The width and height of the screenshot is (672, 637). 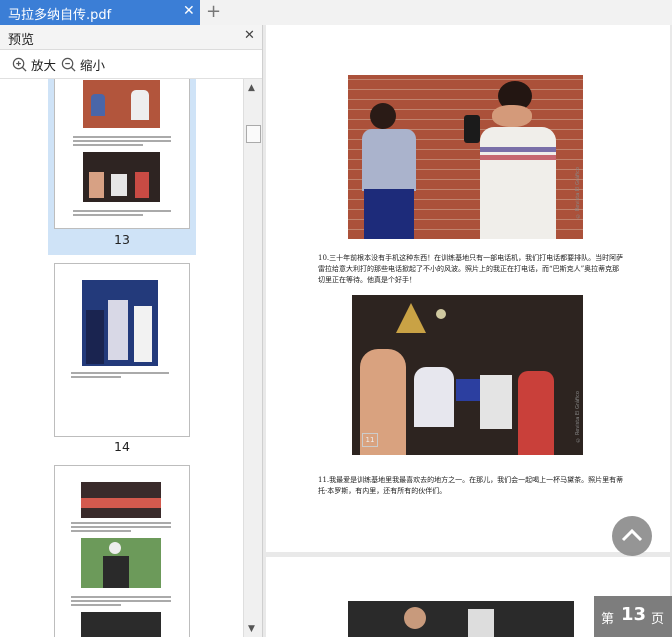 I want to click on document-tab: 马拉多纳自传.pdf ✕, so click(x=100, y=12).